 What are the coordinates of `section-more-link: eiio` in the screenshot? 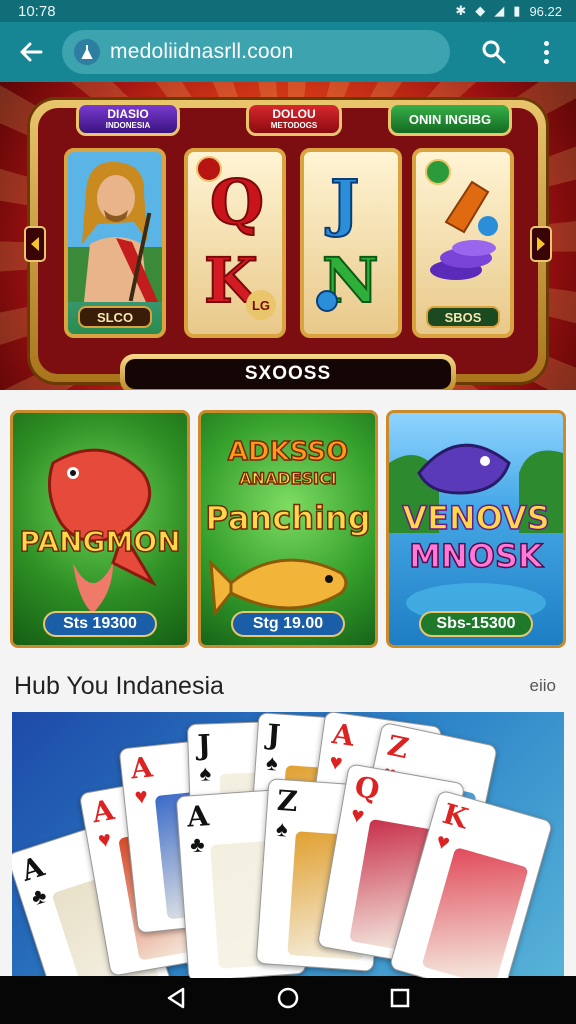 It's located at (543, 686).